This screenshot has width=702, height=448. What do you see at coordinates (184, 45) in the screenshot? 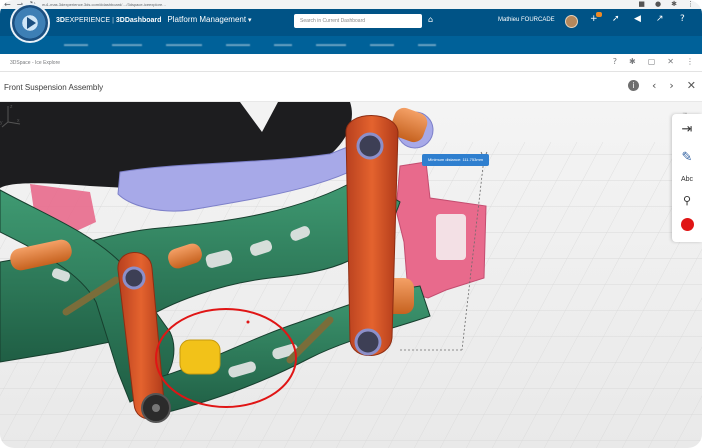
I see `dashboard-tab: ▬▬▬▬▬▬` at bounding box center [184, 45].